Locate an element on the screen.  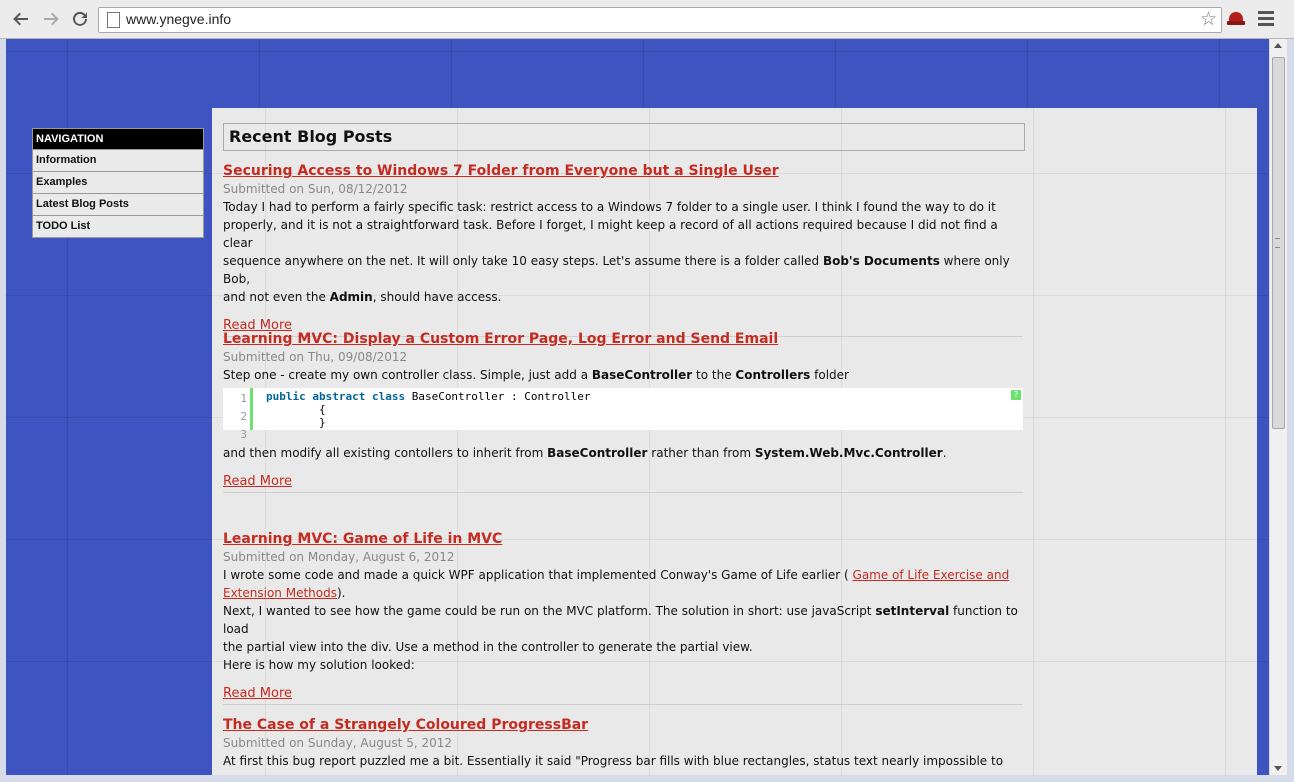
code-gutter-bar is located at coordinates (251, 409).